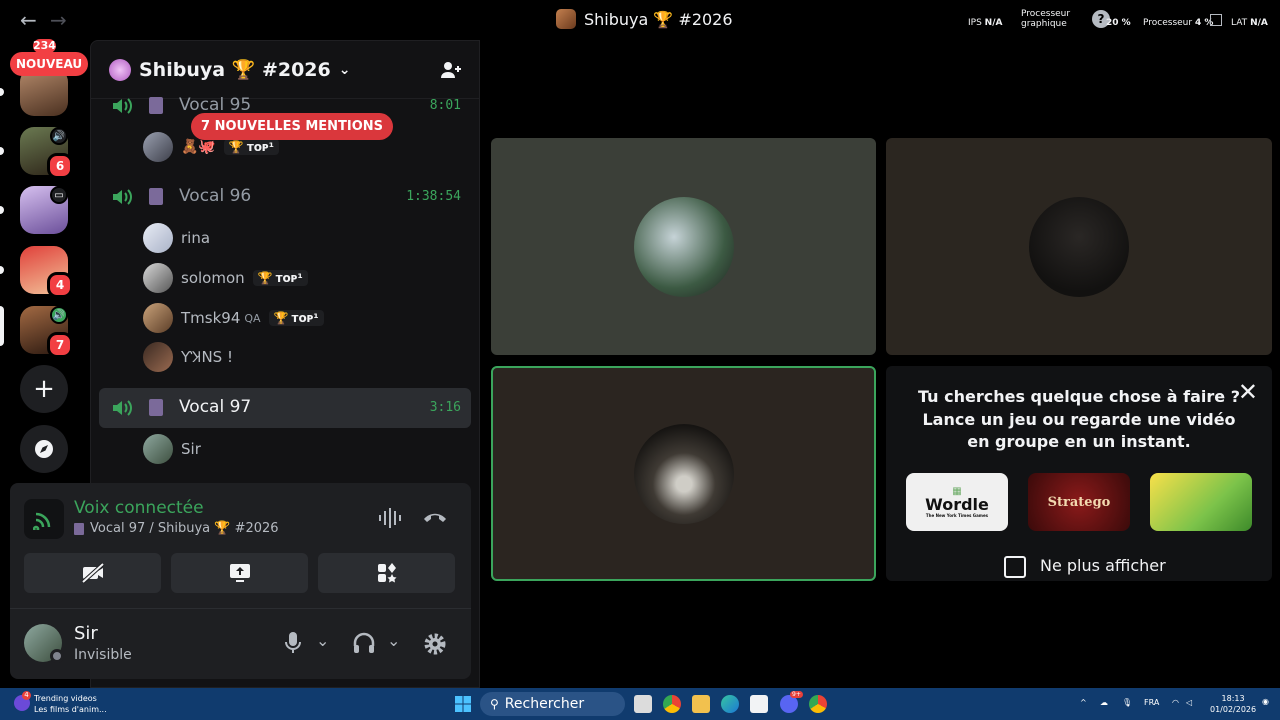 This screenshot has width=1280, height=720. Describe the element at coordinates (1265, 701) in the screenshot. I see `notification-icon: ◉` at that location.